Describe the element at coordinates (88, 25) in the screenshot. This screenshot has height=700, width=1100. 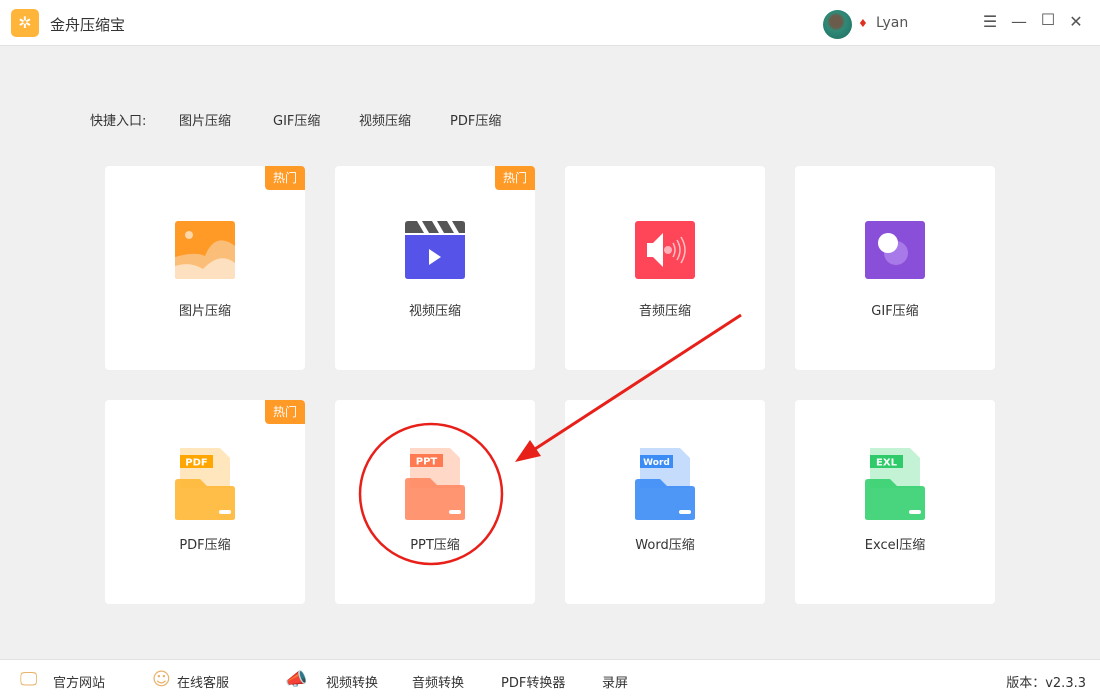
I see `app-title: 金舟压缩宝` at that location.